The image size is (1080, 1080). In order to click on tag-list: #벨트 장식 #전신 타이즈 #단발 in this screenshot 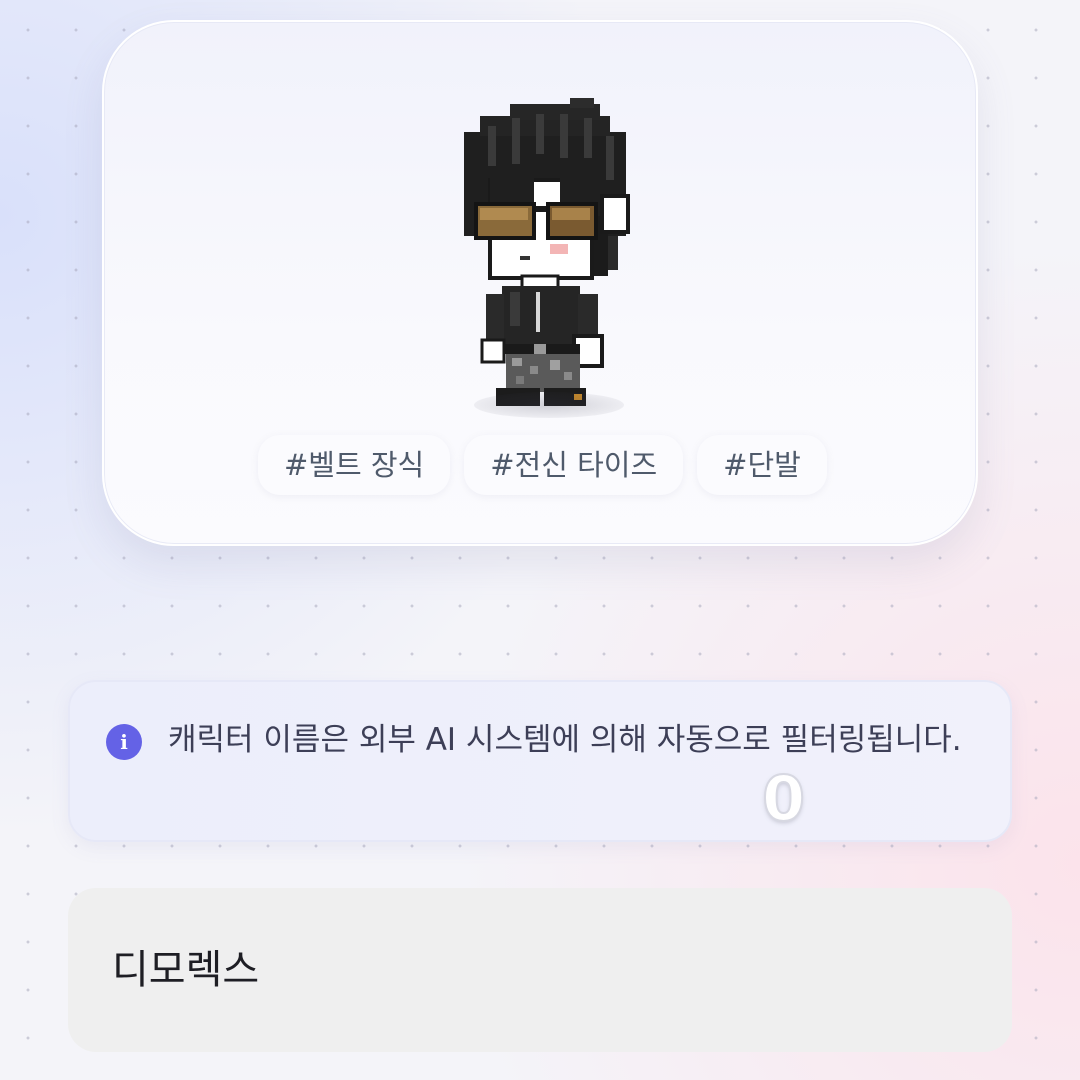, I will do `click(542, 465)`.